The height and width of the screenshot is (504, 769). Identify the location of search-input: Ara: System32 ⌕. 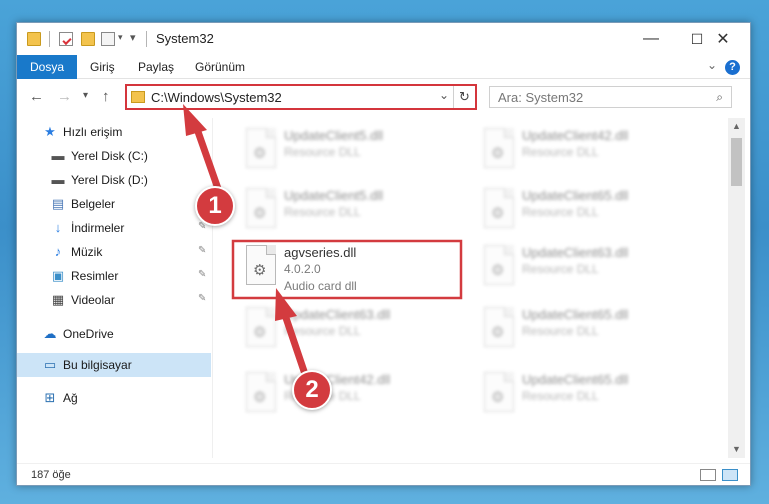
(610, 97).